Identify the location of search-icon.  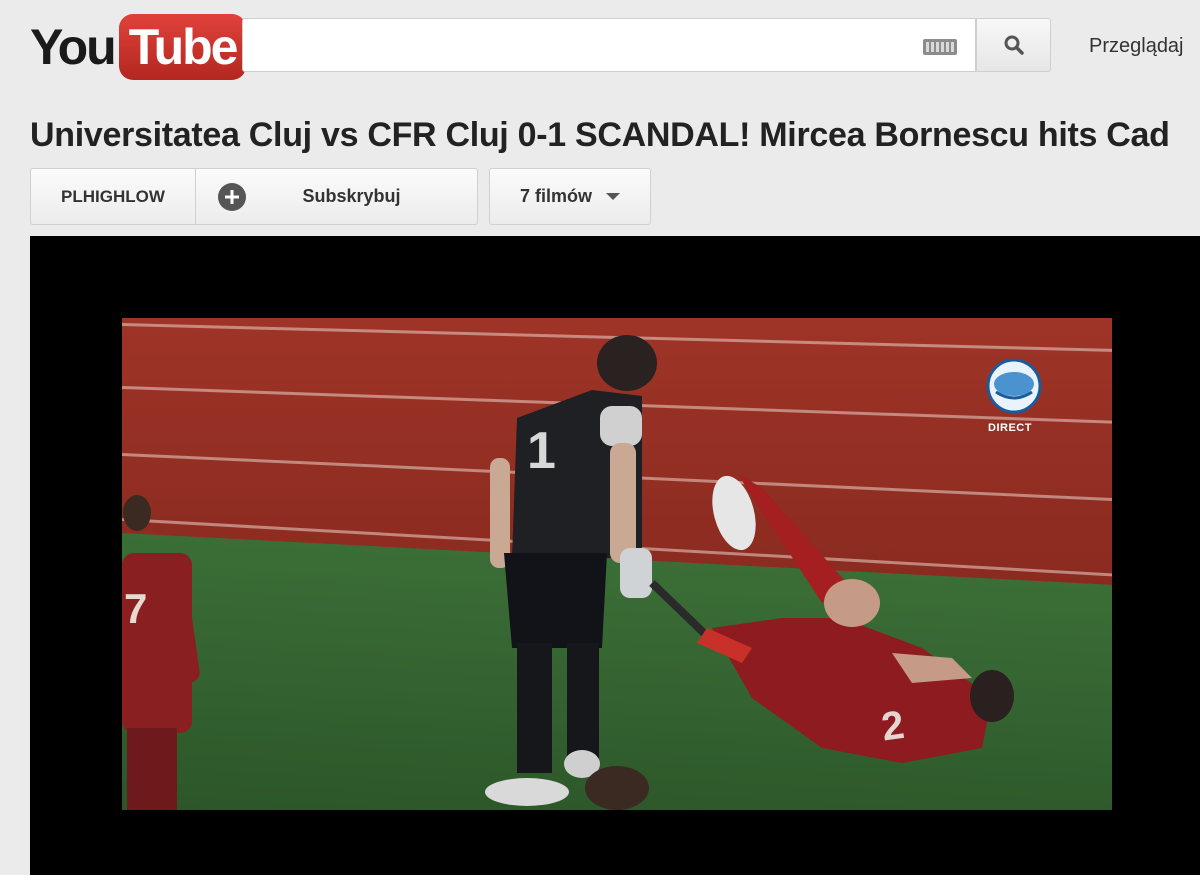
(1014, 45).